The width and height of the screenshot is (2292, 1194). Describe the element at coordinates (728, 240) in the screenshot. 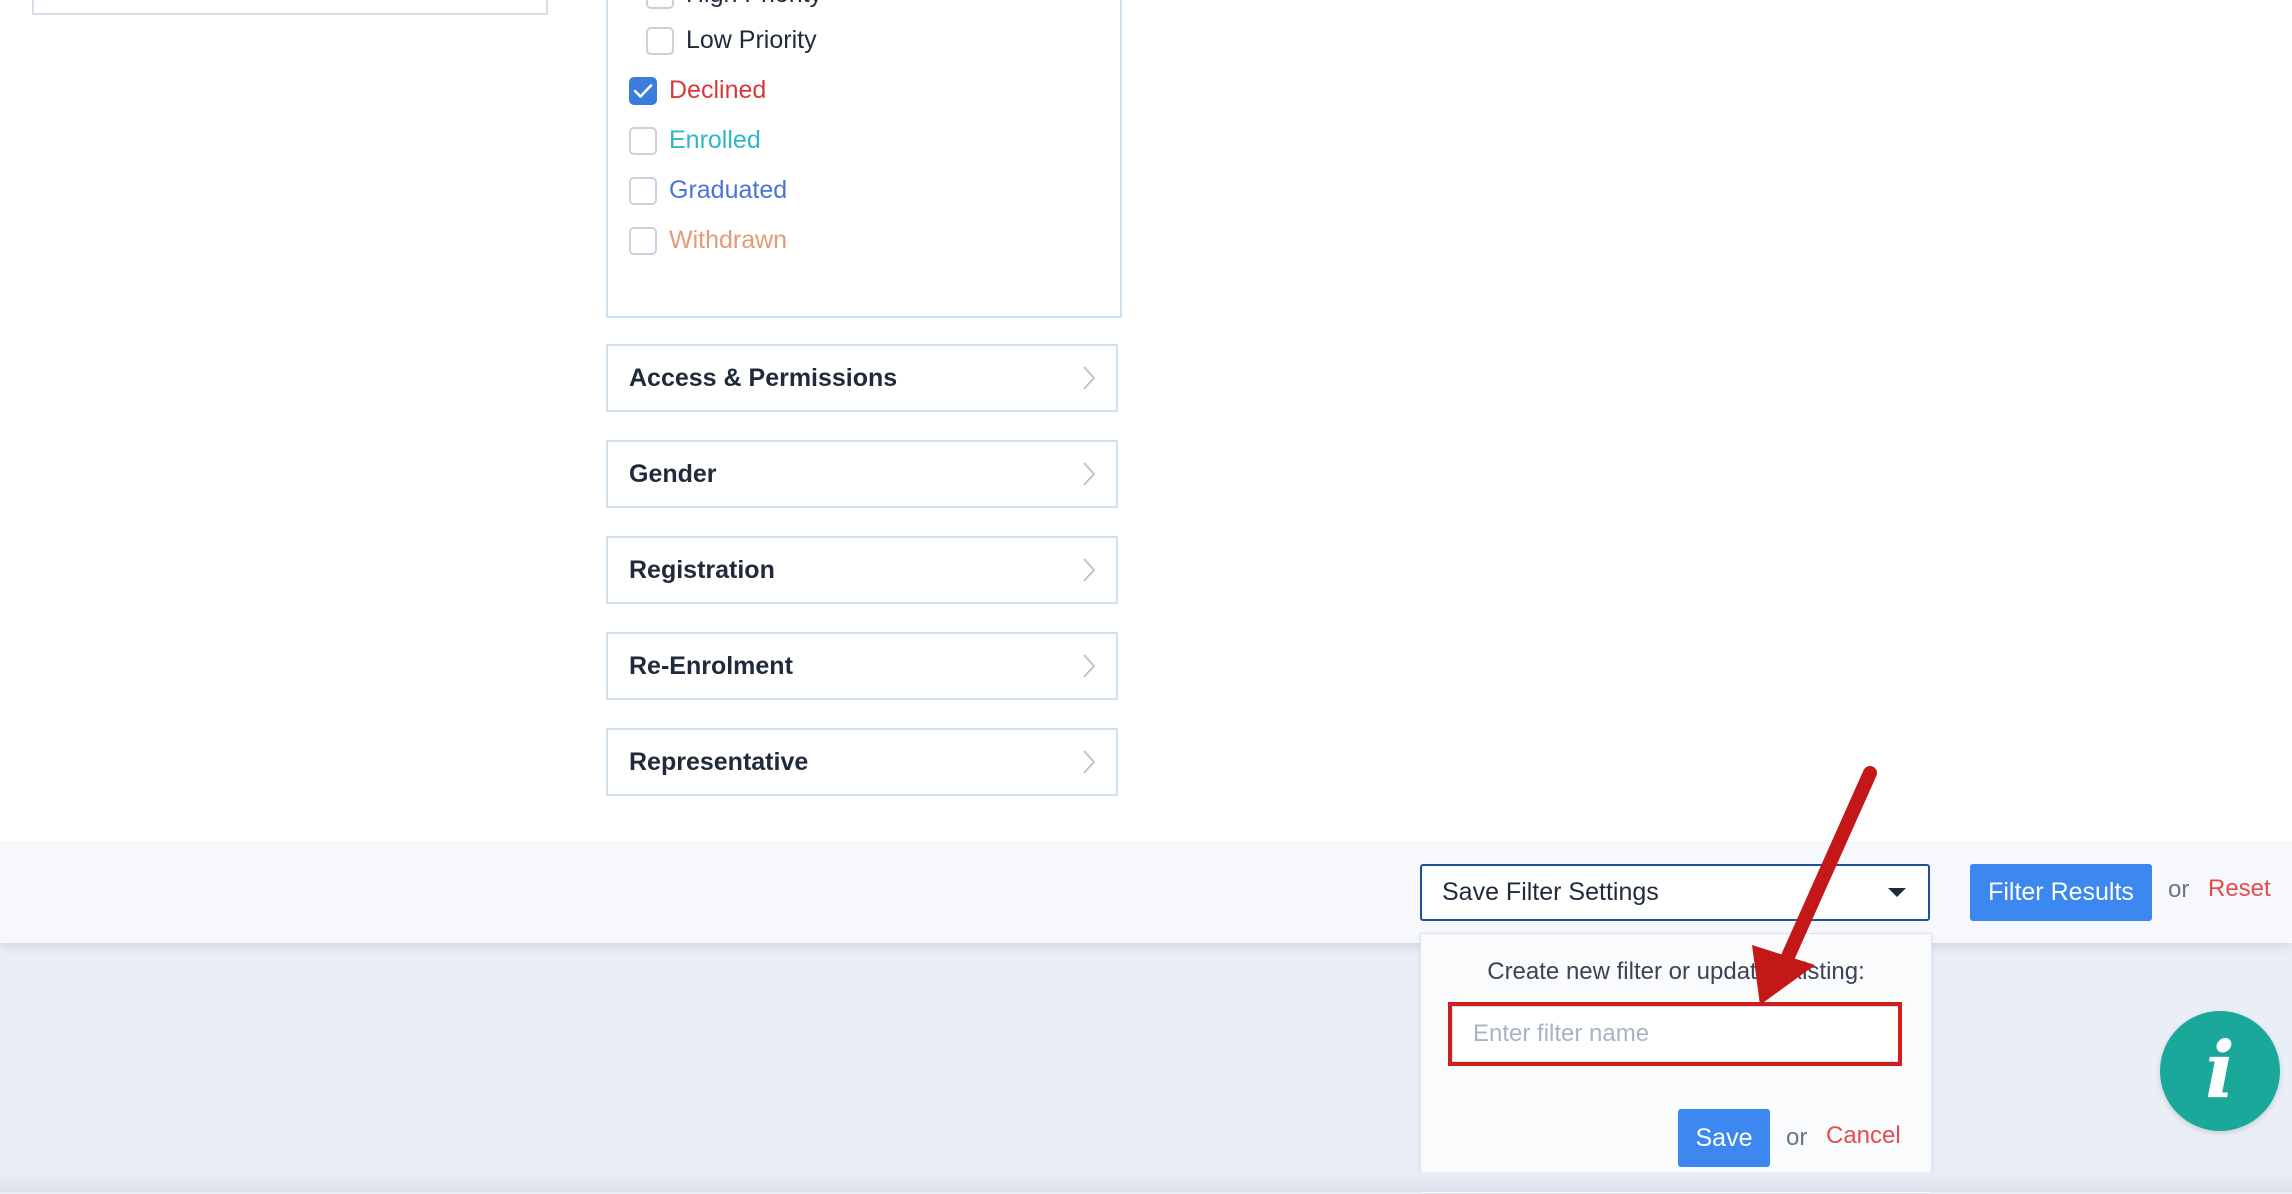

I see `status-label-withdrawn: Withdrawn` at that location.